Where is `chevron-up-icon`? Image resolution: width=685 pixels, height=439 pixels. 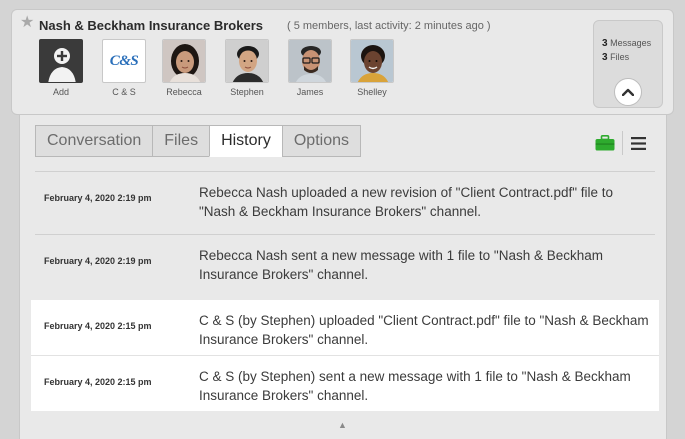 chevron-up-icon is located at coordinates (628, 92).